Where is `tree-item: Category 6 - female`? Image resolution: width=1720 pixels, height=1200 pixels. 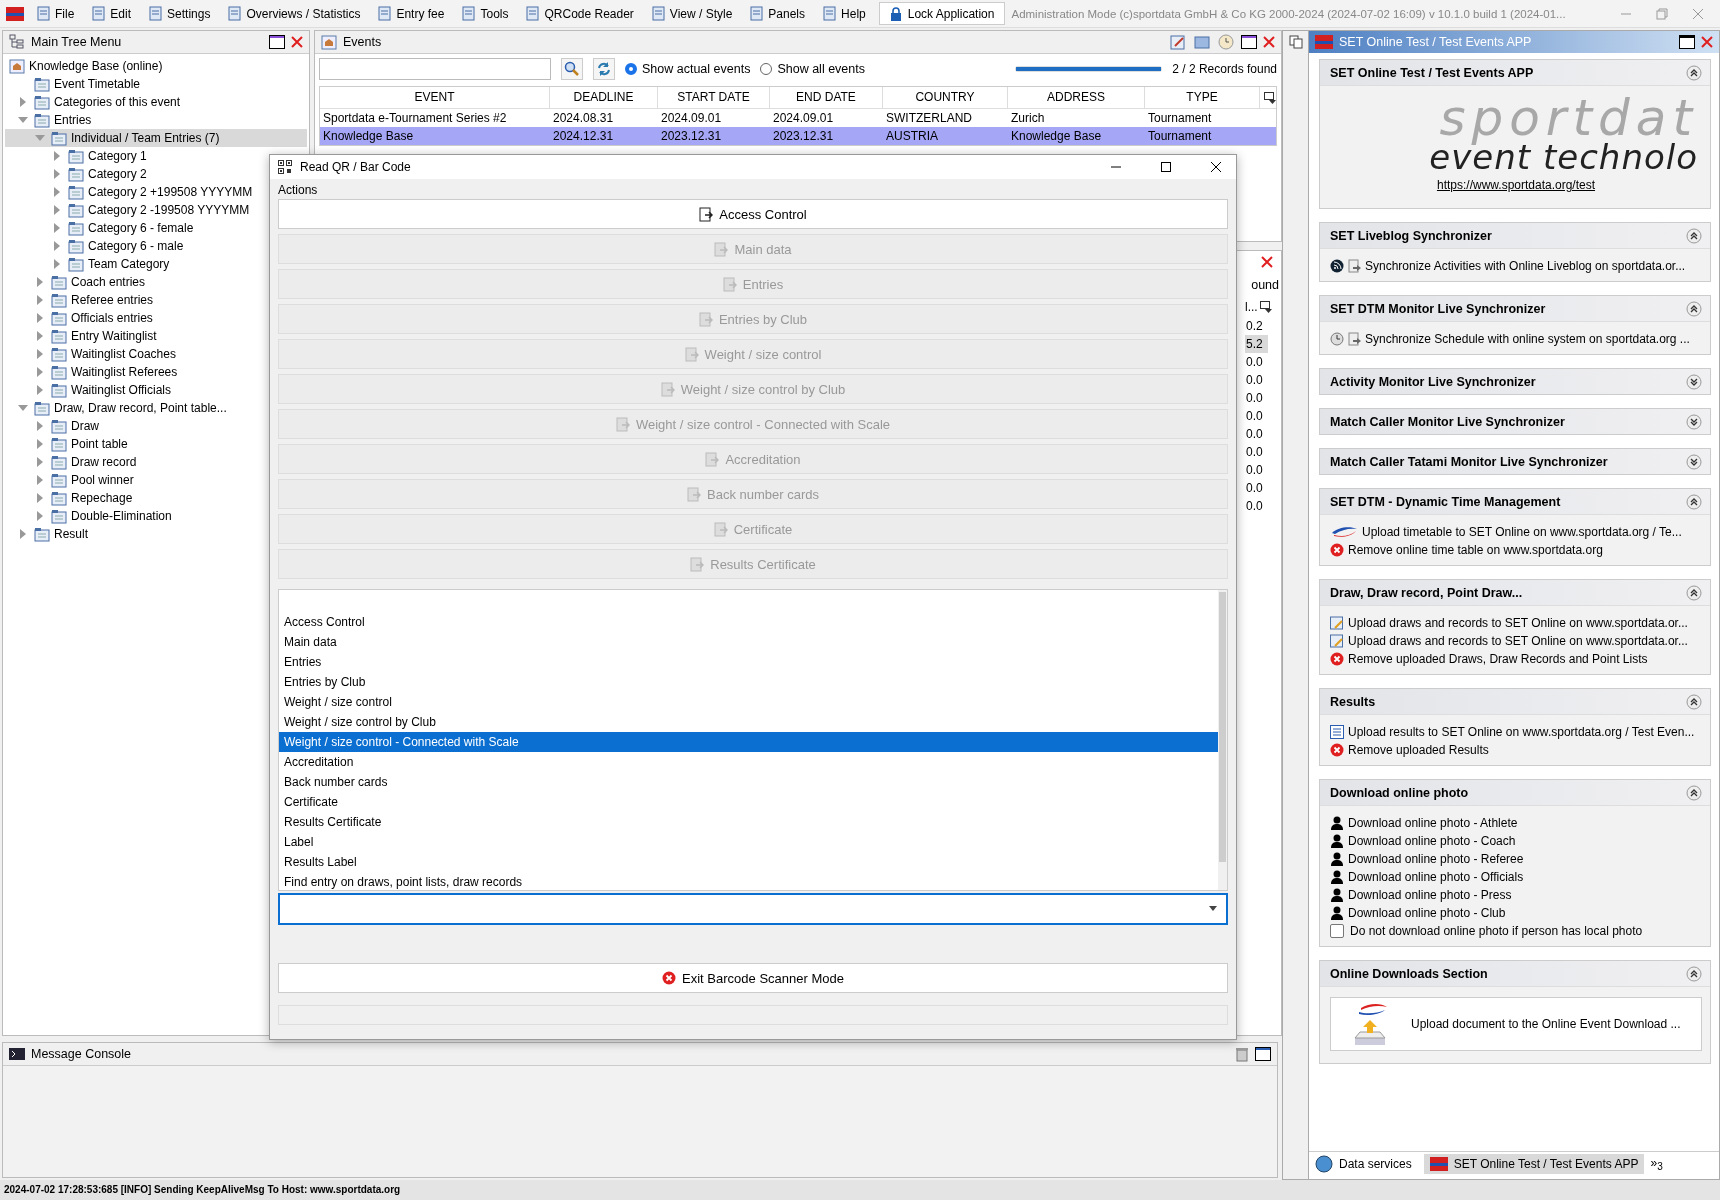 tree-item: Category 6 - female is located at coordinates (100, 228).